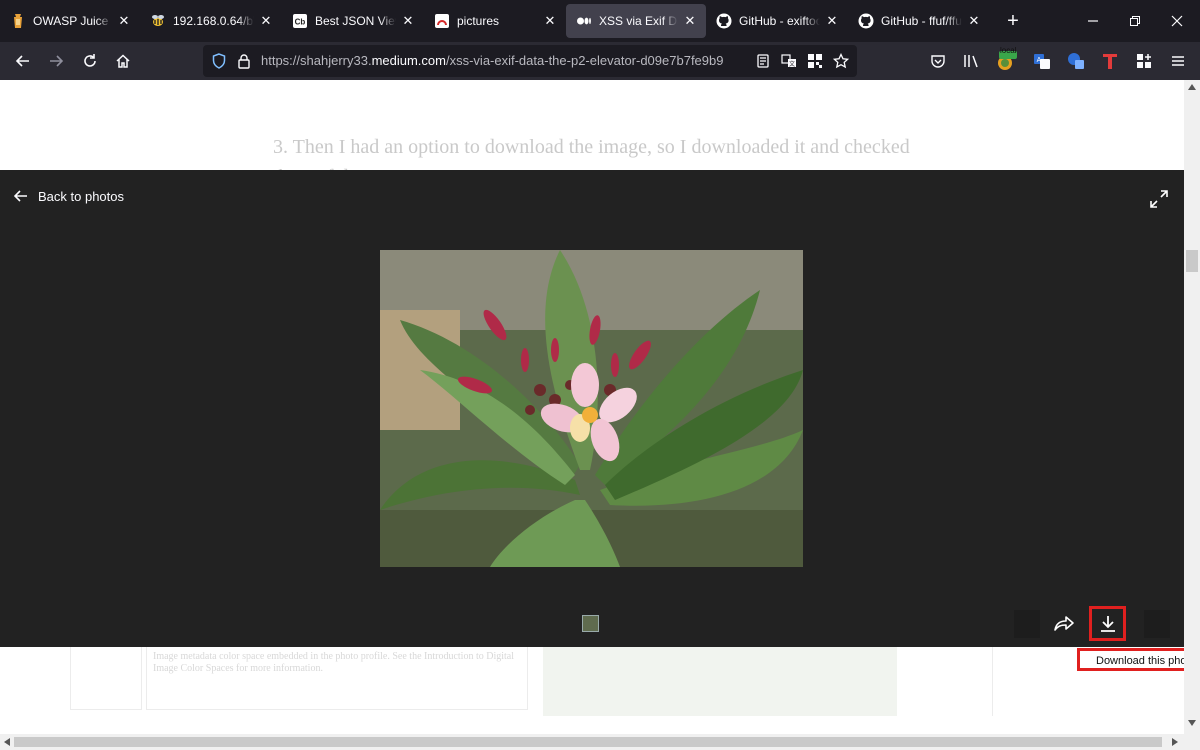 This screenshot has height=750, width=1200. Describe the element at coordinates (1146, 661) in the screenshot. I see `download-tooltip-text: Download this photo` at that location.